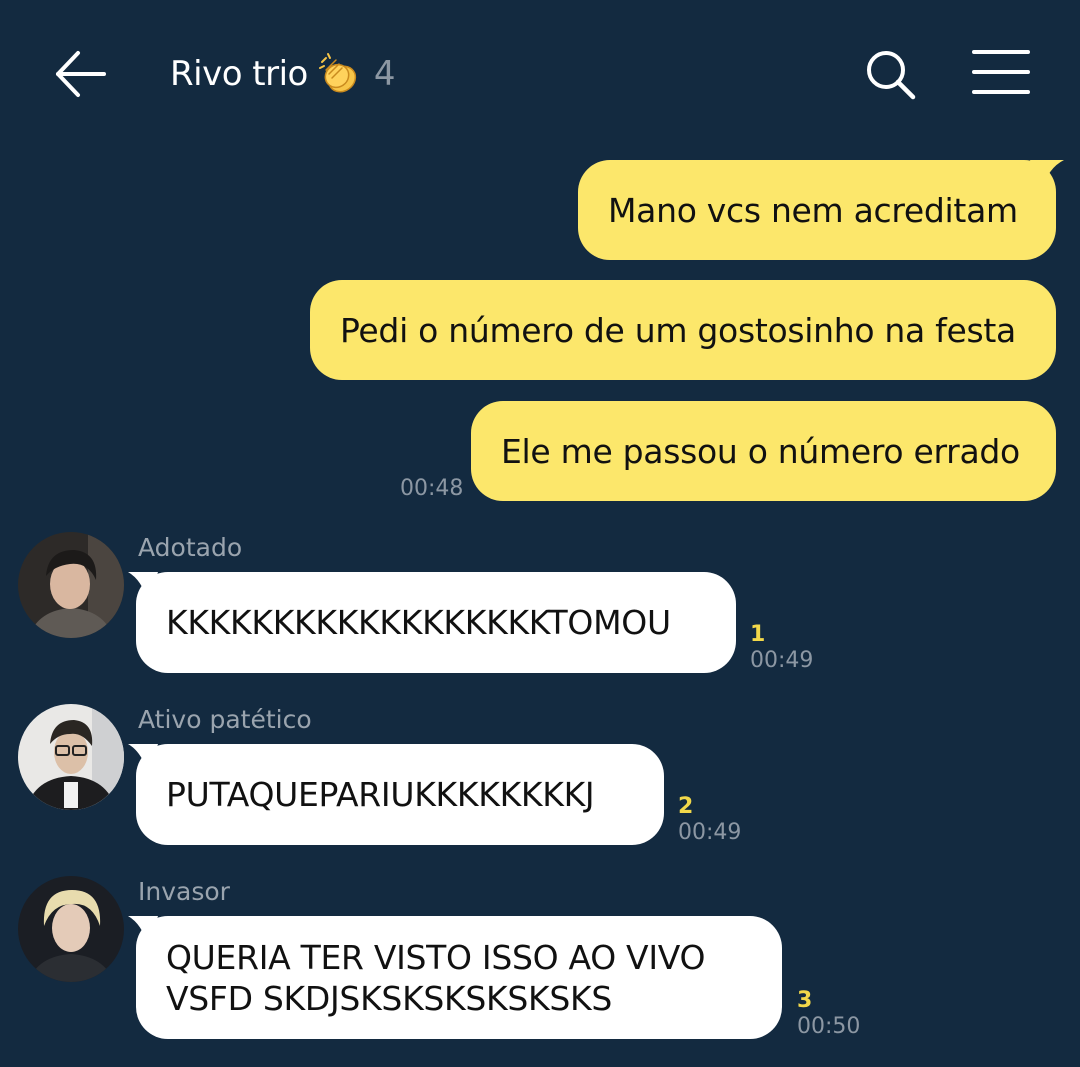 Image resolution: width=1080 pixels, height=1067 pixels. I want to click on search-icon, so click(891, 75).